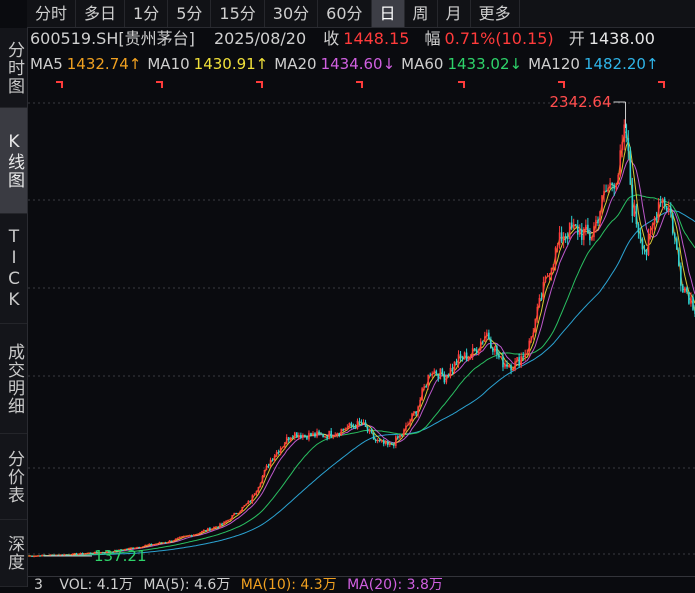 This screenshot has height=593, width=695. Describe the element at coordinates (13, 477) in the screenshot. I see `side-tab-4: 分价表` at that location.